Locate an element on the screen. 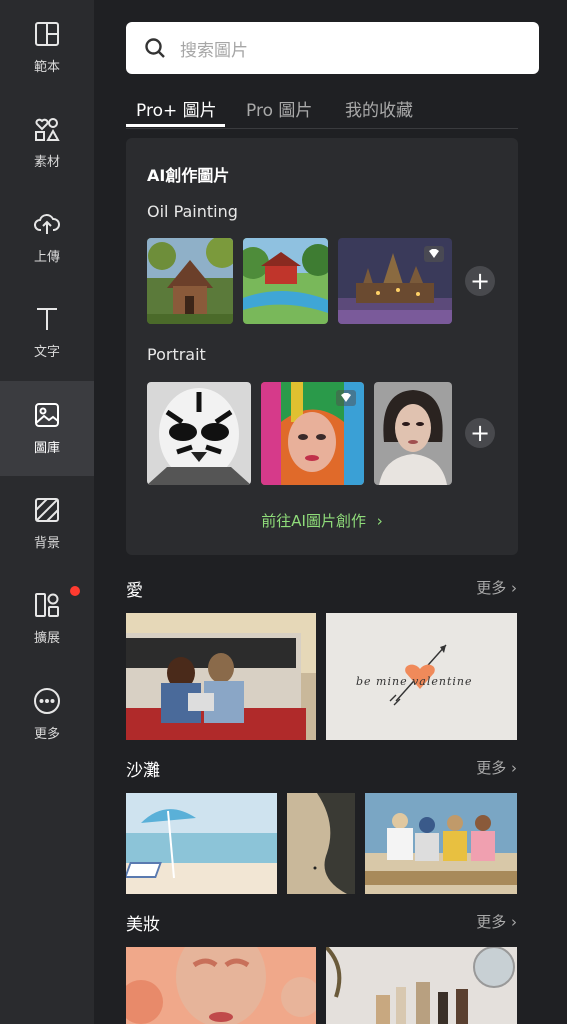  more-link-beach: 更多 › is located at coordinates (496, 767).